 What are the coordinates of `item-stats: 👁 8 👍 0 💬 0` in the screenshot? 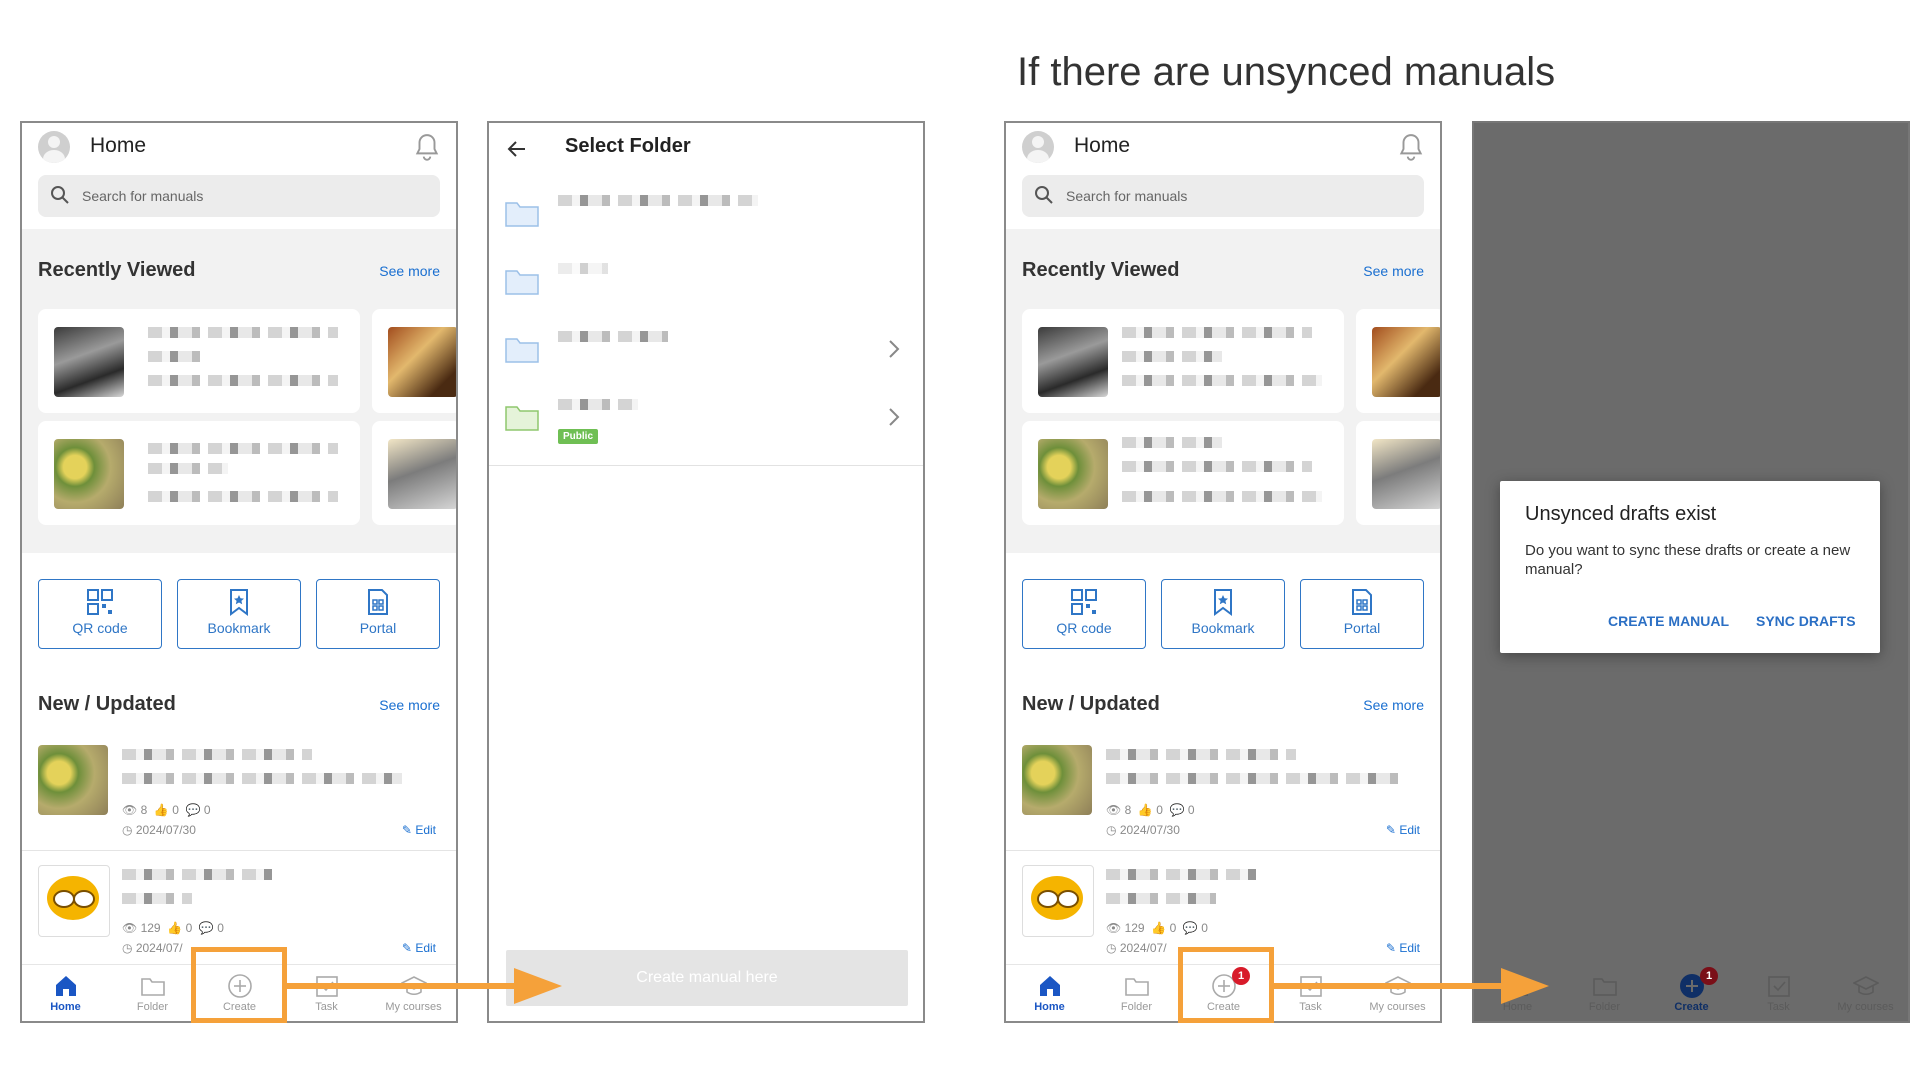 It's located at (1150, 810).